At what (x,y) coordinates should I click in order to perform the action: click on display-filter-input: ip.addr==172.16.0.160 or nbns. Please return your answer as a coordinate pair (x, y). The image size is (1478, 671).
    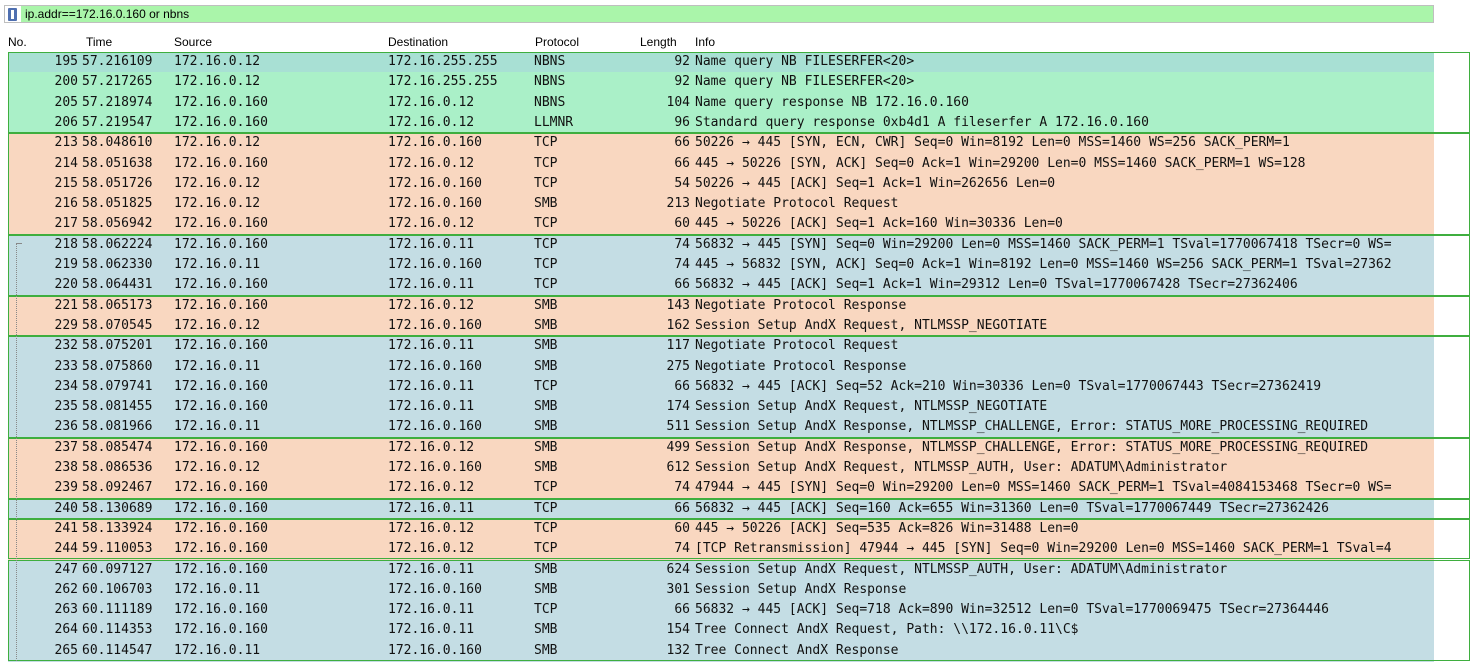
    Looking at the image, I should click on (107, 14).